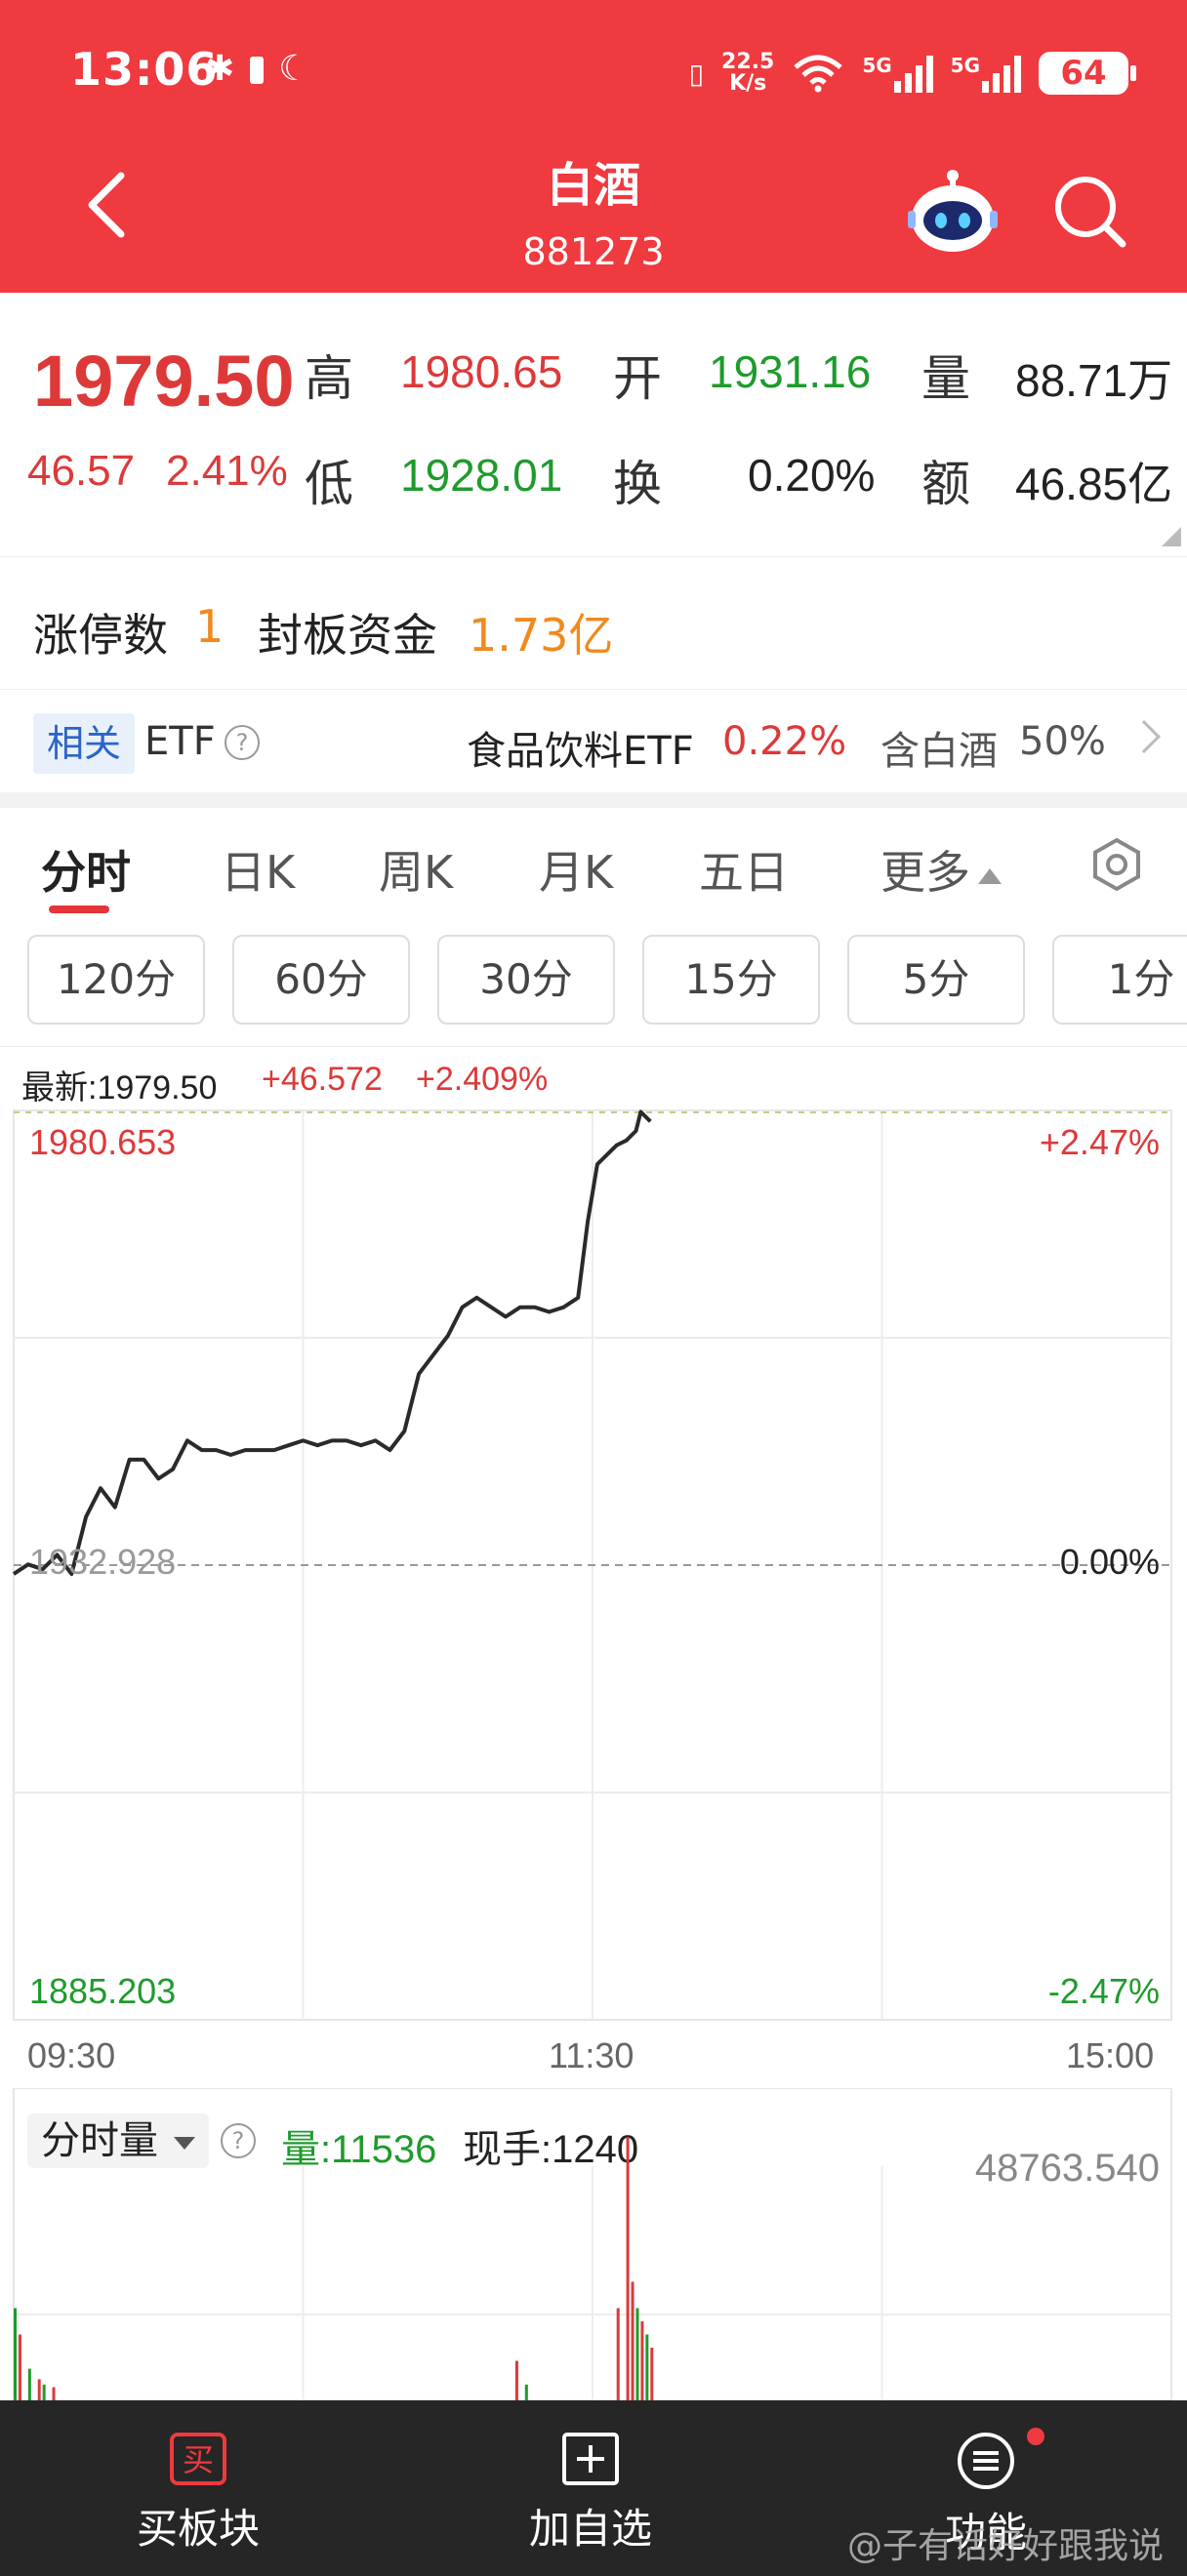 The height and width of the screenshot is (2576, 1187). Describe the element at coordinates (936, 980) in the screenshot. I see `interval-5m: 5分` at that location.